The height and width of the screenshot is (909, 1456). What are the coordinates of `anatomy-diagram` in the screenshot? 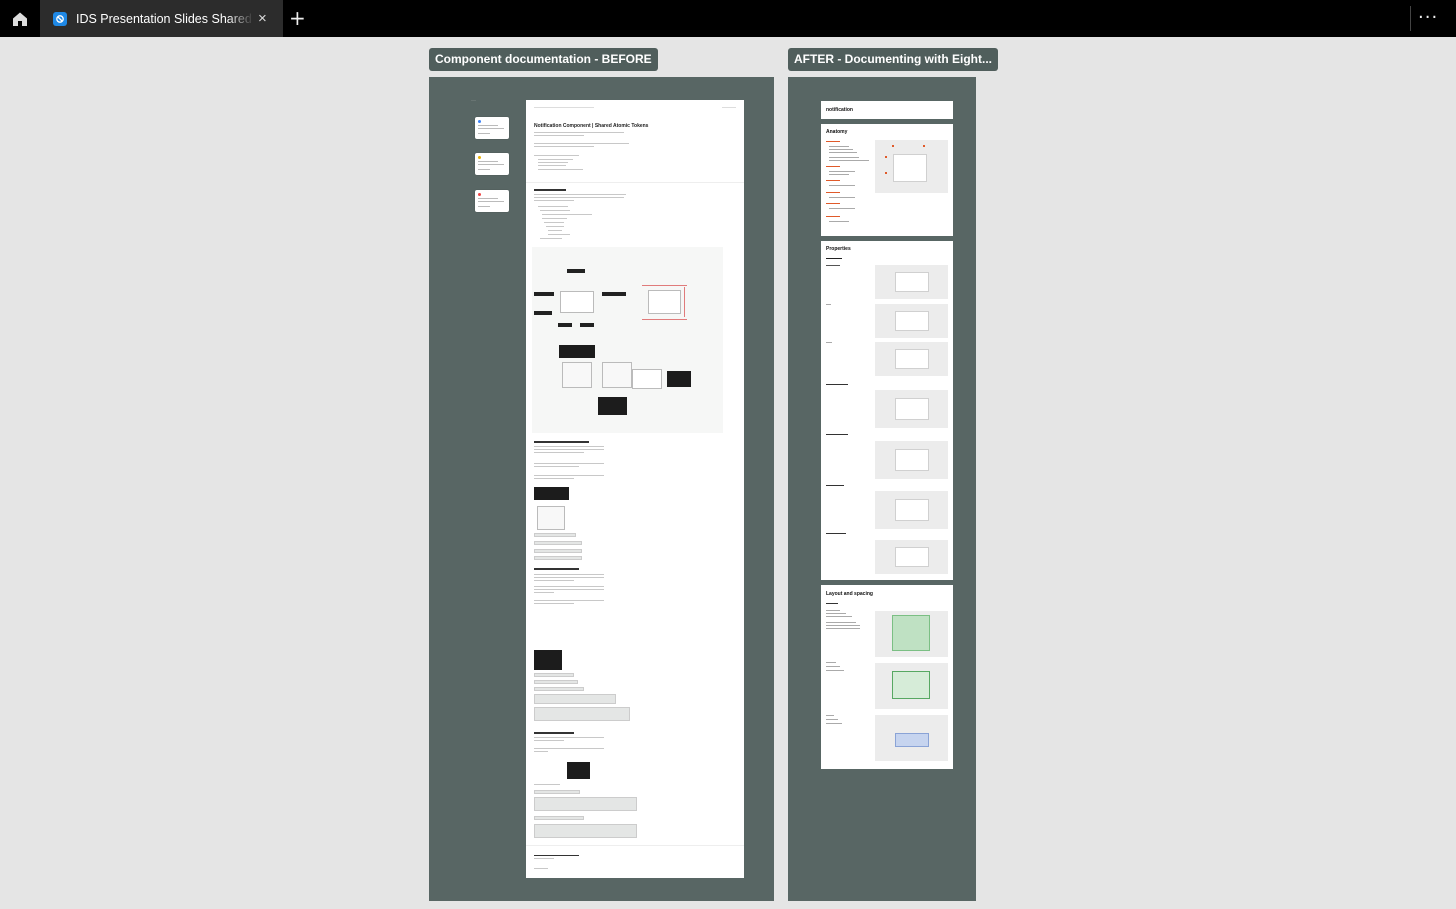 It's located at (627, 340).